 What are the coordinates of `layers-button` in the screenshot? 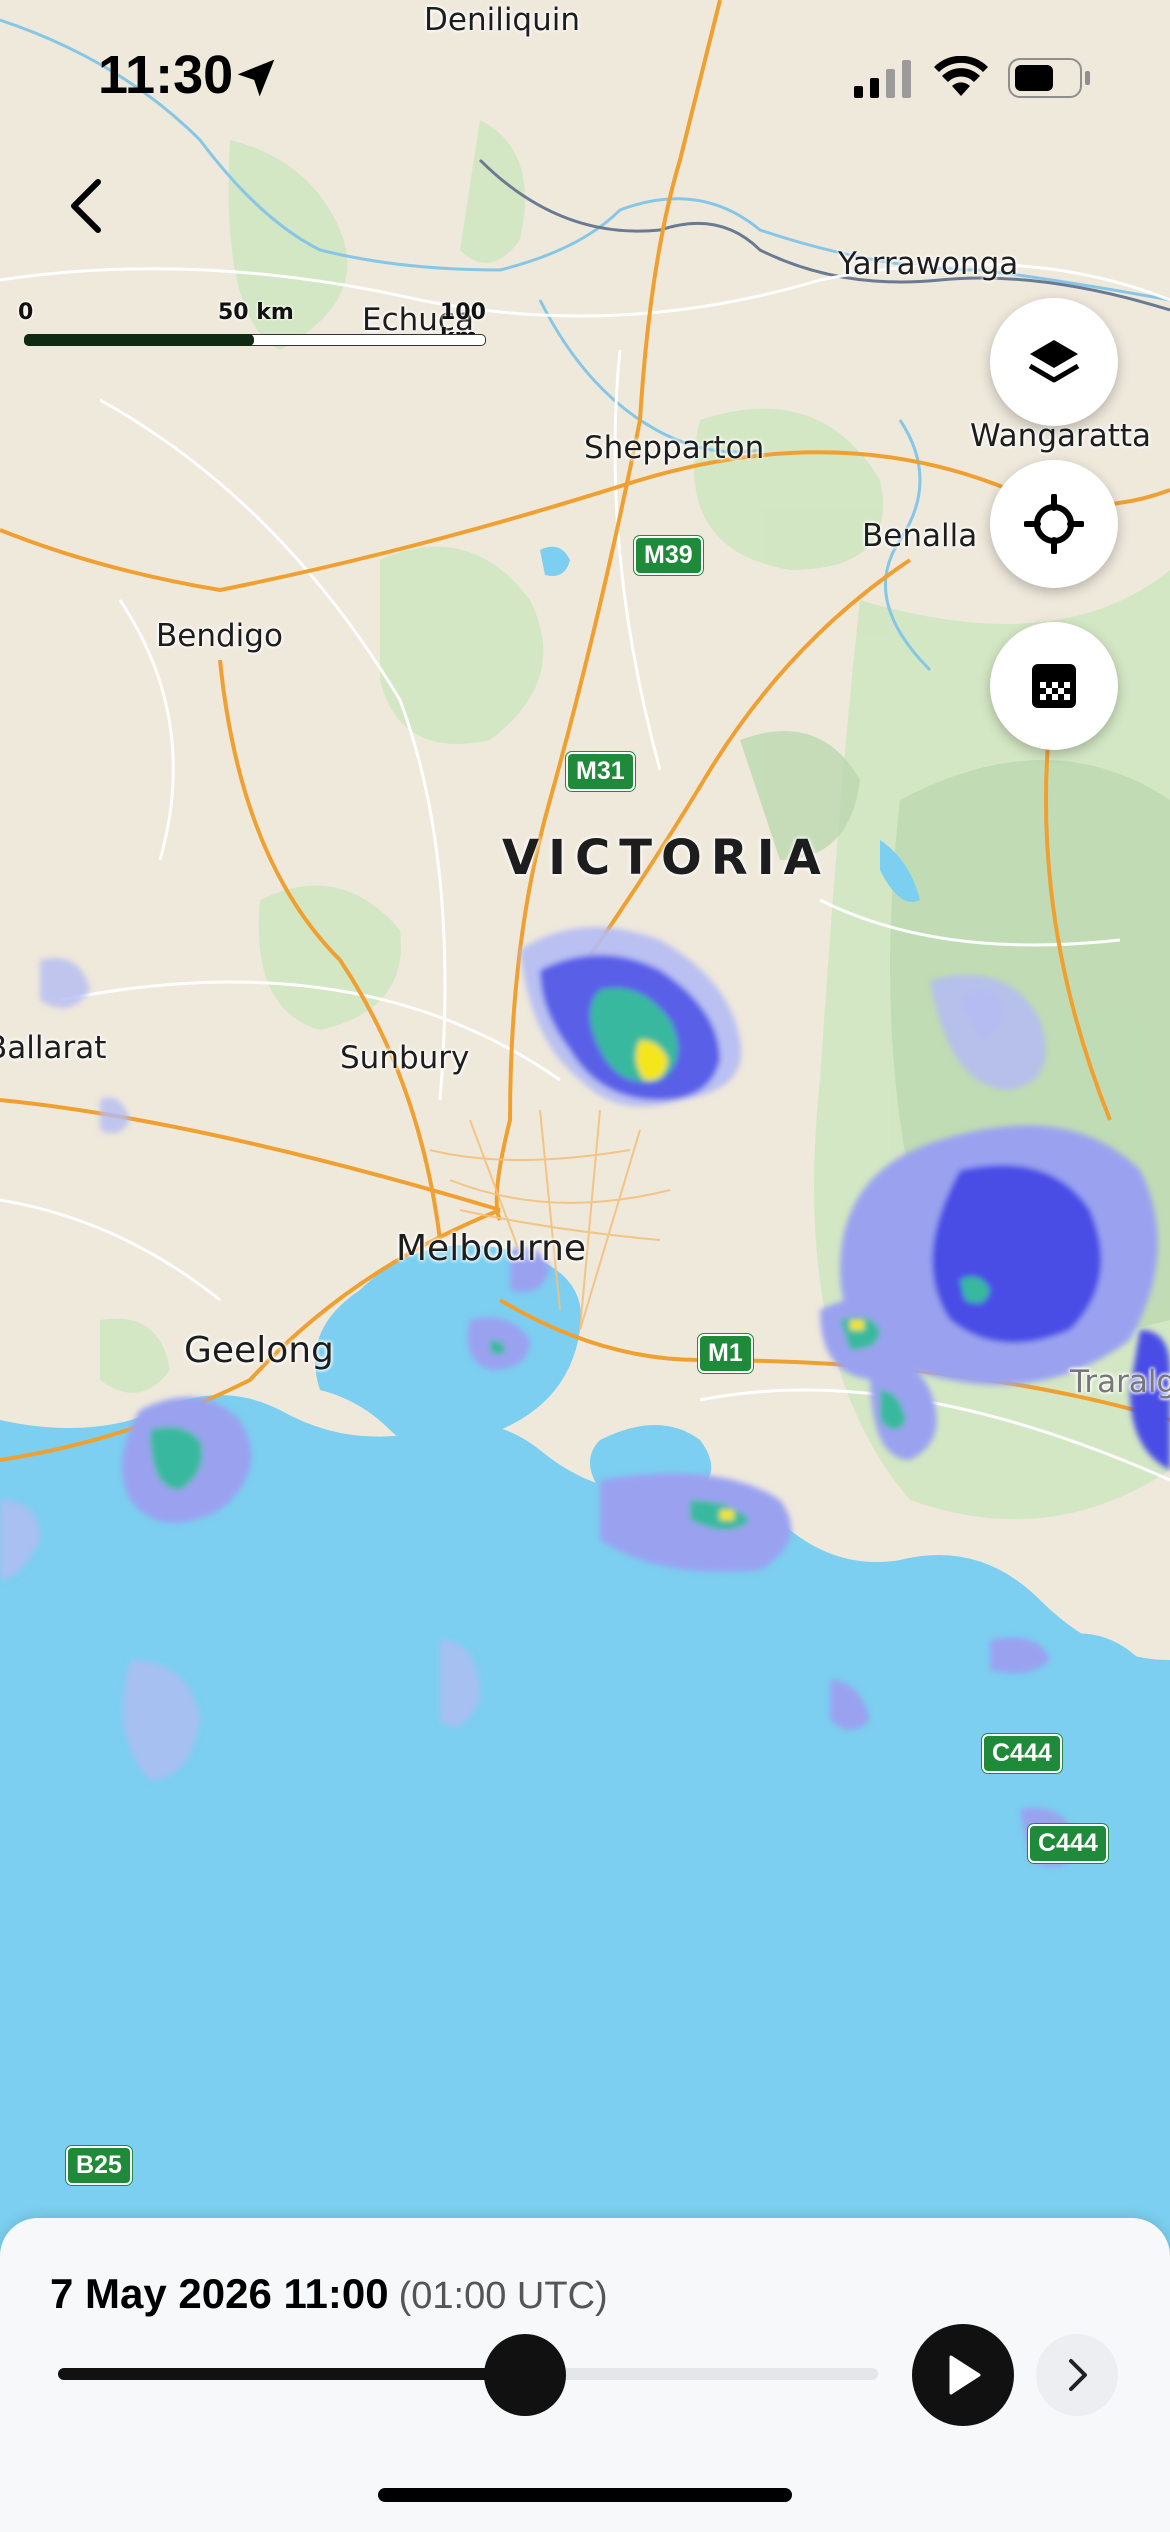 It's located at (1054, 362).